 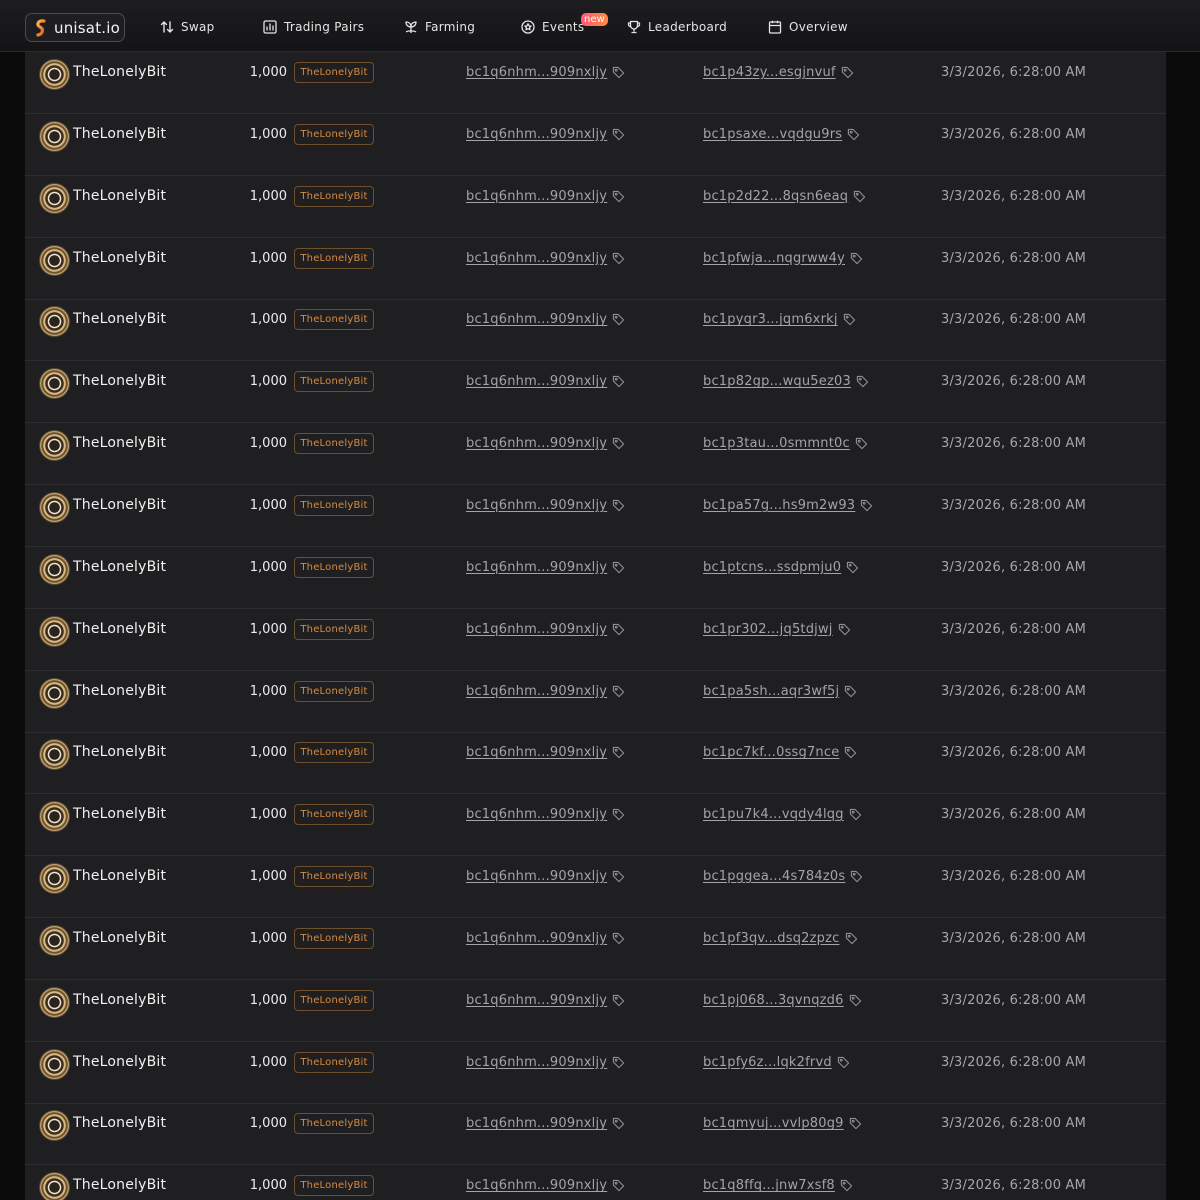 I want to click on to-address-link: bc1p2d22...8qsn6eaq, so click(x=784, y=196).